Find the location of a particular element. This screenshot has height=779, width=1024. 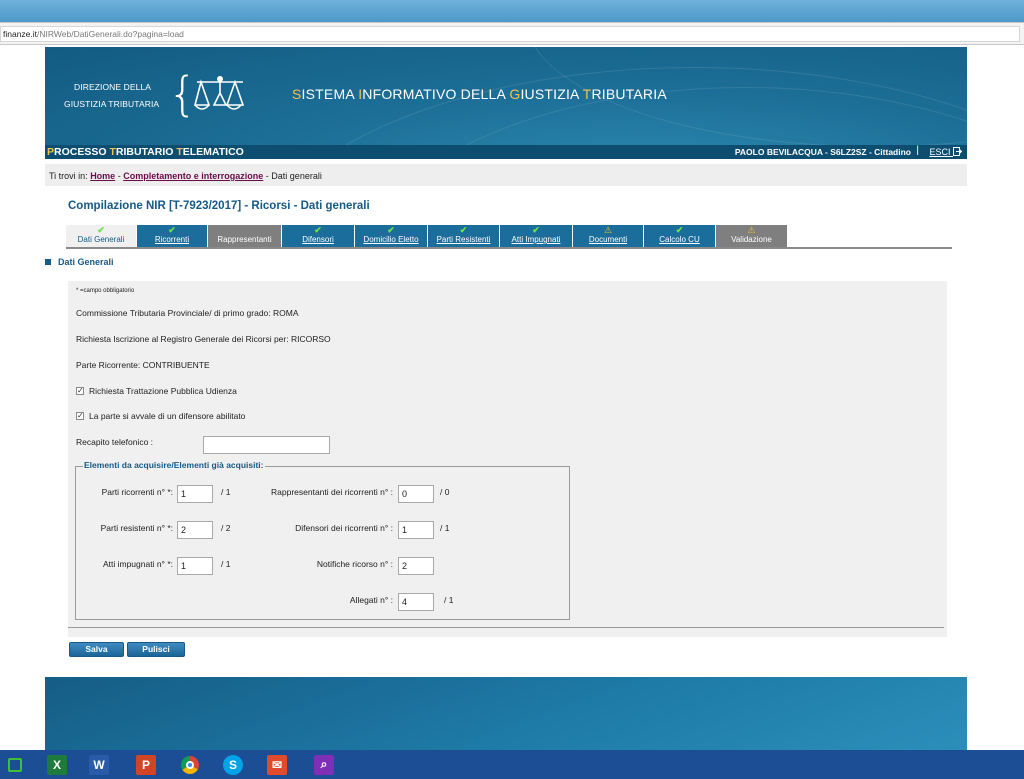

direzione-line1: DIREZIONE DELLA is located at coordinates (113, 87).